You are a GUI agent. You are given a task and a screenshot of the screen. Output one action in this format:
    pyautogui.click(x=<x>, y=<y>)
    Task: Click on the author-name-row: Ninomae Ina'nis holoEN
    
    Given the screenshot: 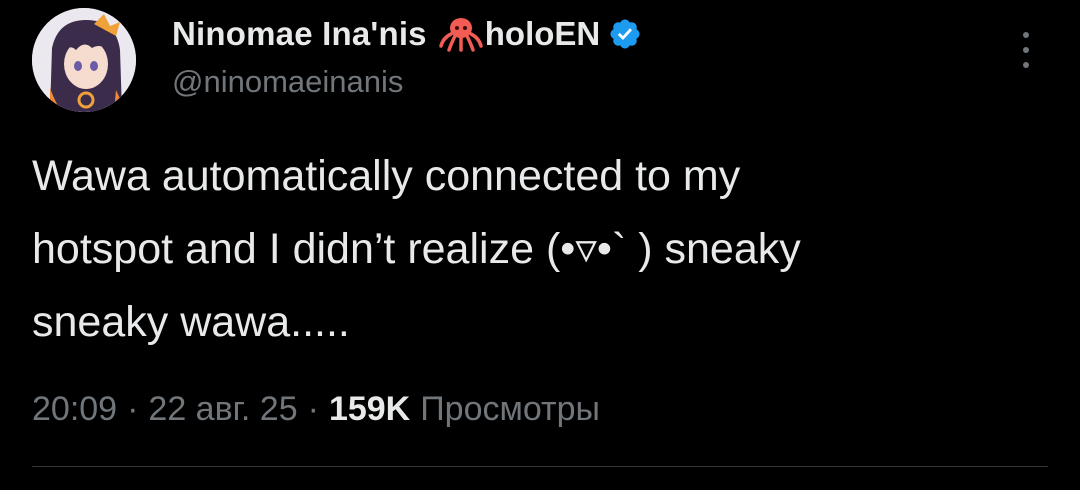 What is the action you would take?
    pyautogui.click(x=407, y=34)
    